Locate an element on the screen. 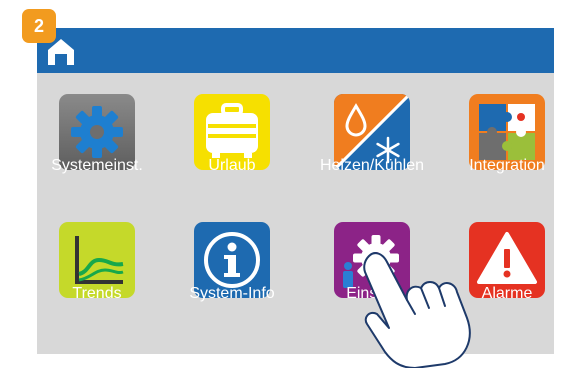  tile-label: Integration is located at coordinates (507, 165).